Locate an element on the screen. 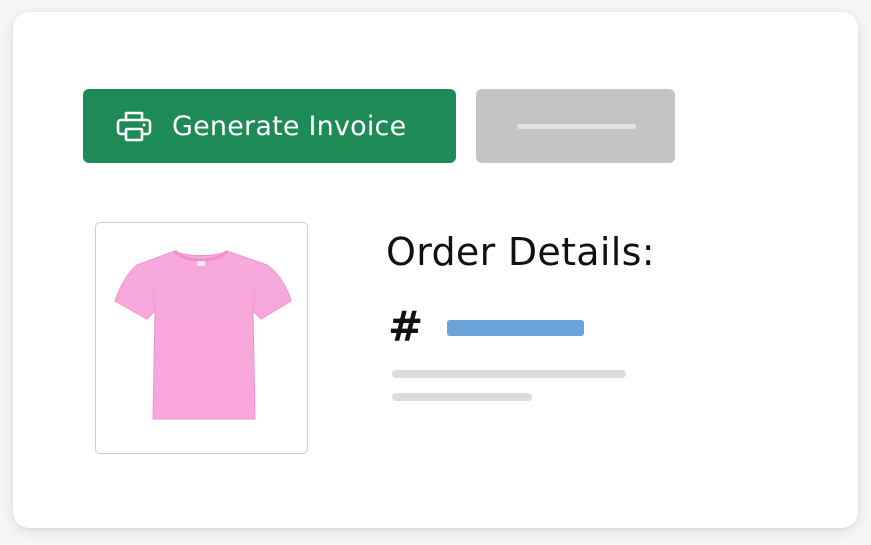 This screenshot has width=871, height=545. secondary-action-button is located at coordinates (575, 126).